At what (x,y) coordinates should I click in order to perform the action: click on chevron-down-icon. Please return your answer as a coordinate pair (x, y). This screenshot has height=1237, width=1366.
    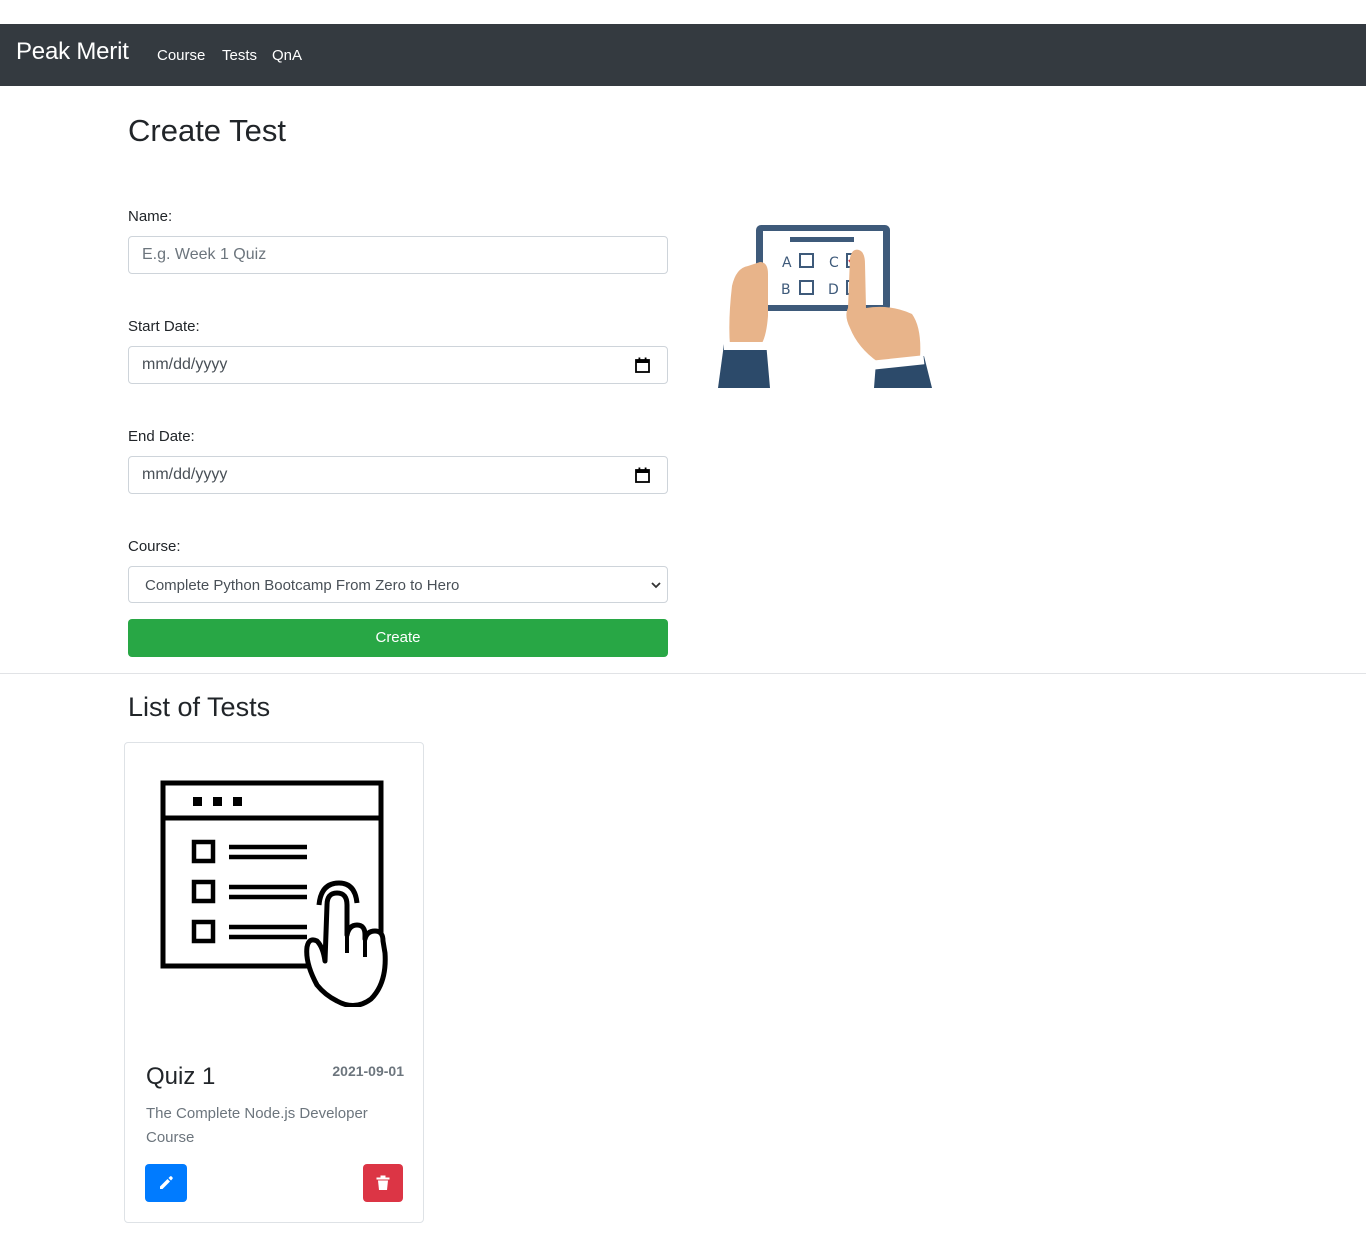
    Looking at the image, I should click on (656, 585).